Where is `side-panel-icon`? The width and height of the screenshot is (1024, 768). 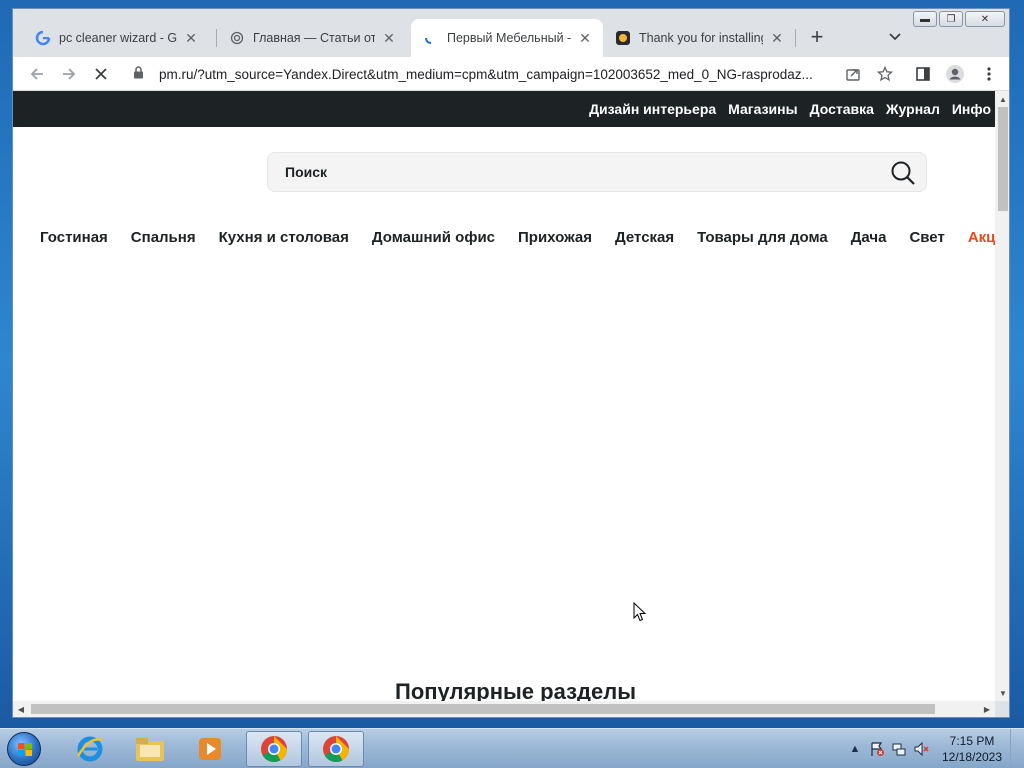
side-panel-icon is located at coordinates (923, 74).